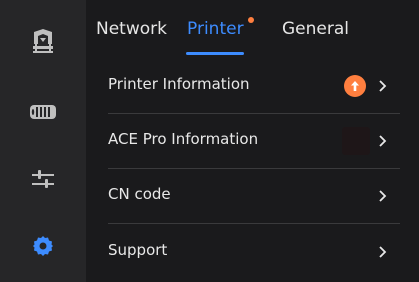 The height and width of the screenshot is (282, 419). I want to click on row-ace-pro-information: ACE Pro Information, so click(254, 141).